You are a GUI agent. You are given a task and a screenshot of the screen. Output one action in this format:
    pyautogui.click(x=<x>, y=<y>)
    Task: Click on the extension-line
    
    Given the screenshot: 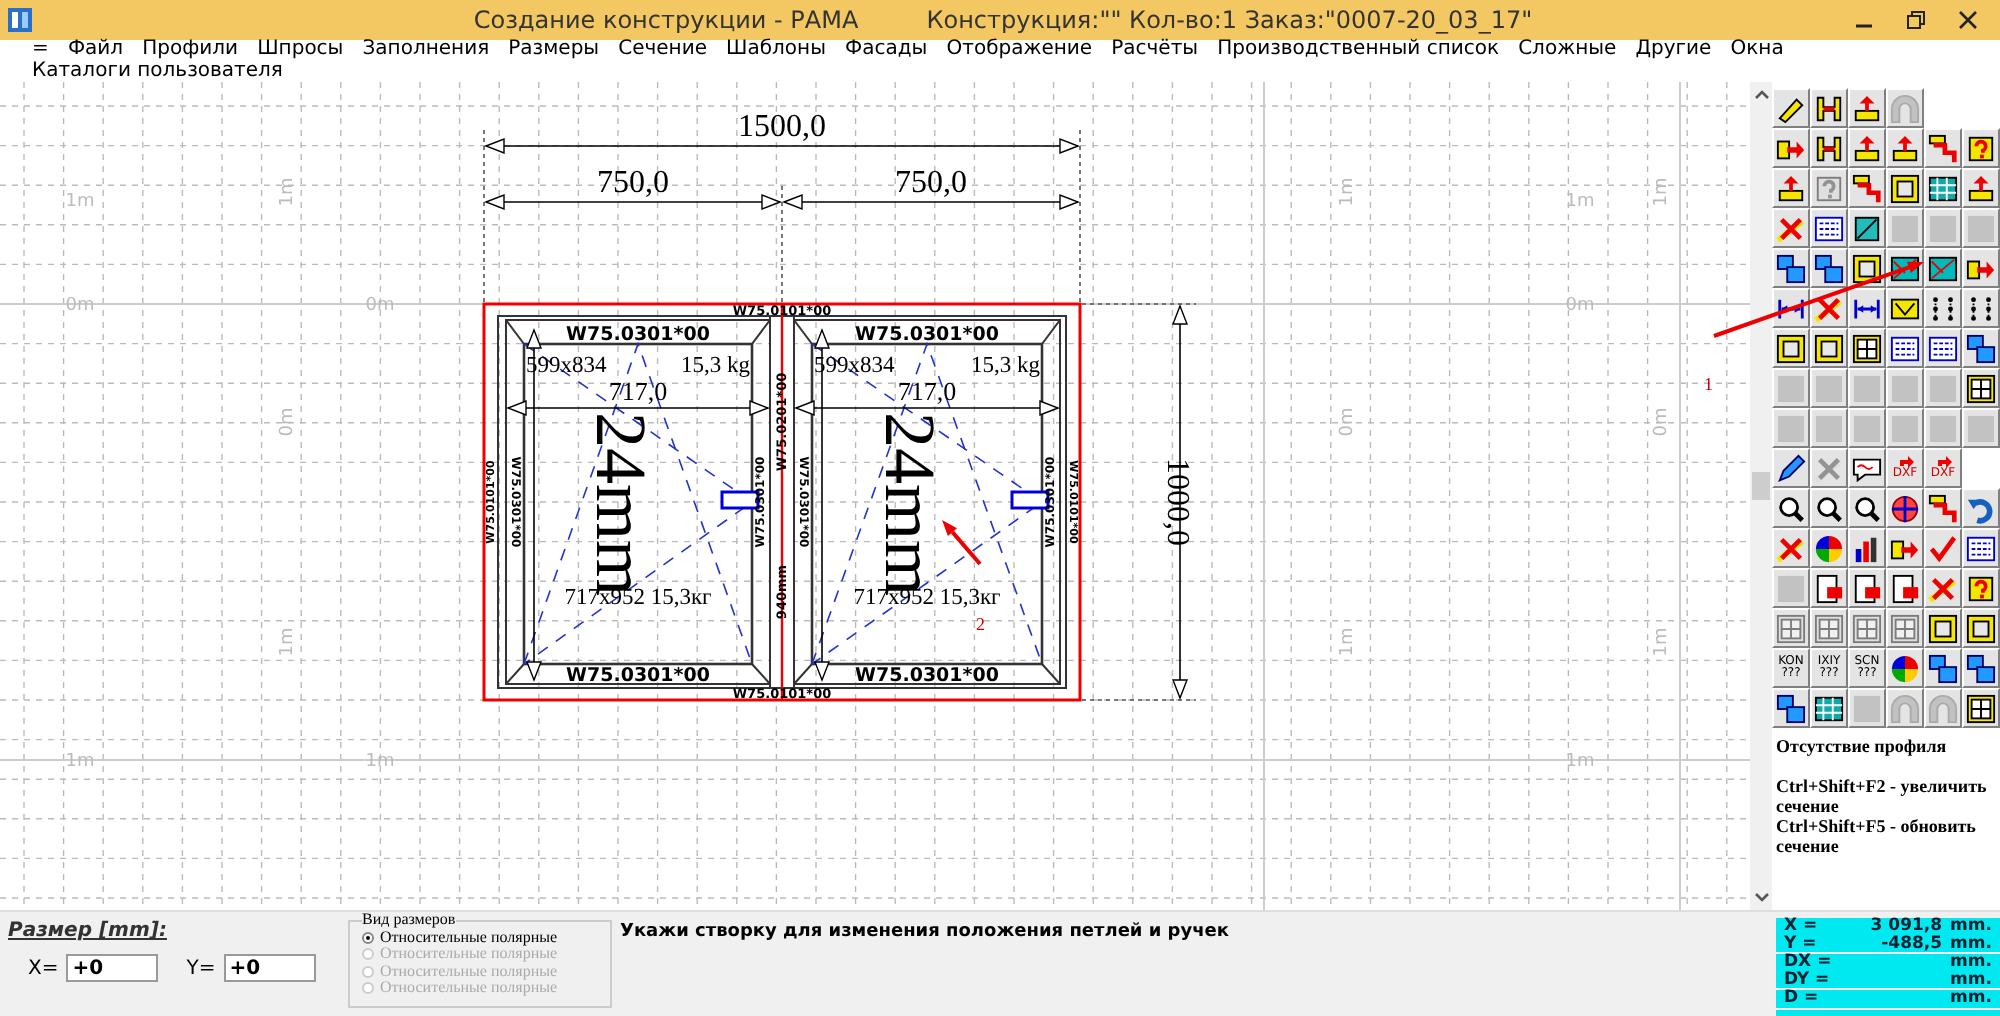 What is the action you would take?
    pyautogui.click(x=782, y=244)
    